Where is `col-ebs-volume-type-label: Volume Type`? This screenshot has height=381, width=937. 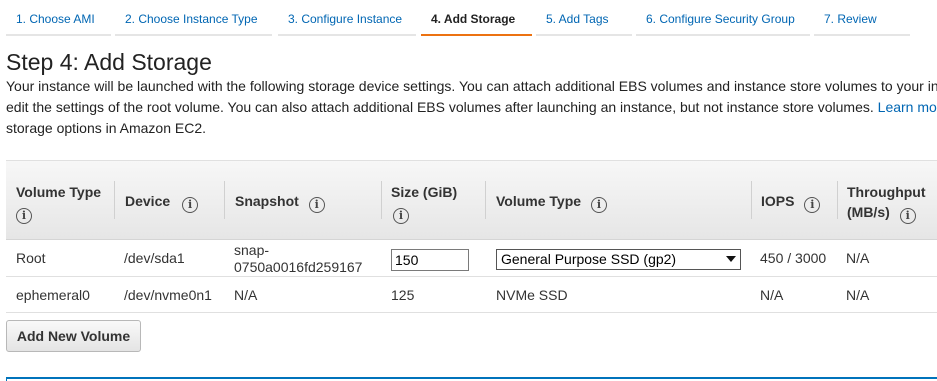 col-ebs-volume-type-label: Volume Type is located at coordinates (539, 201).